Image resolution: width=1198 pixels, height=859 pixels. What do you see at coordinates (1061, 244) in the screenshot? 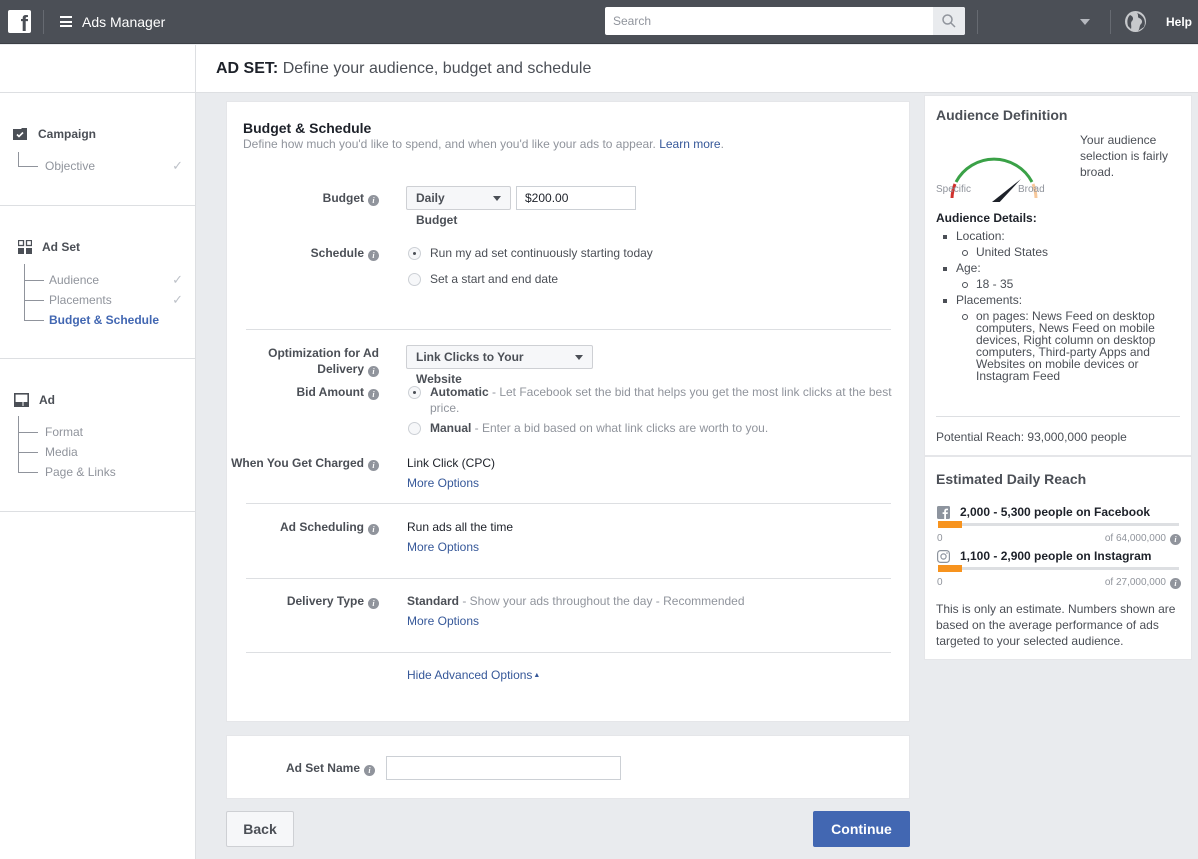
I see `audience-detail-location: Location: United States` at bounding box center [1061, 244].